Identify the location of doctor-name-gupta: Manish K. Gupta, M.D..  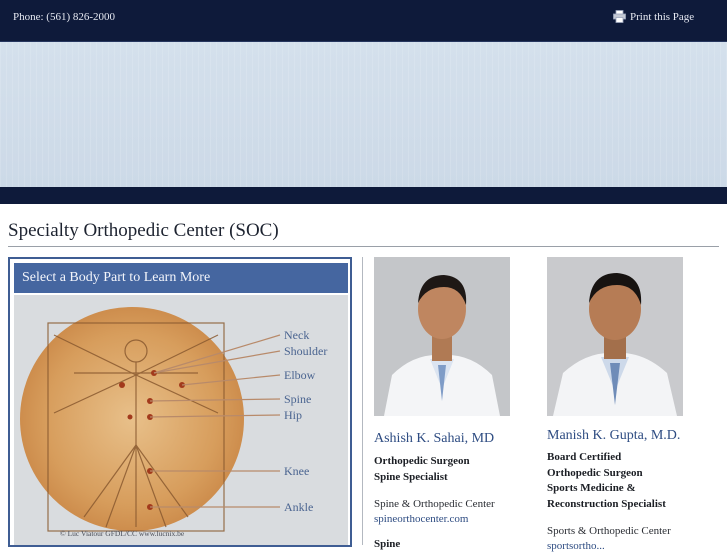
(613, 436).